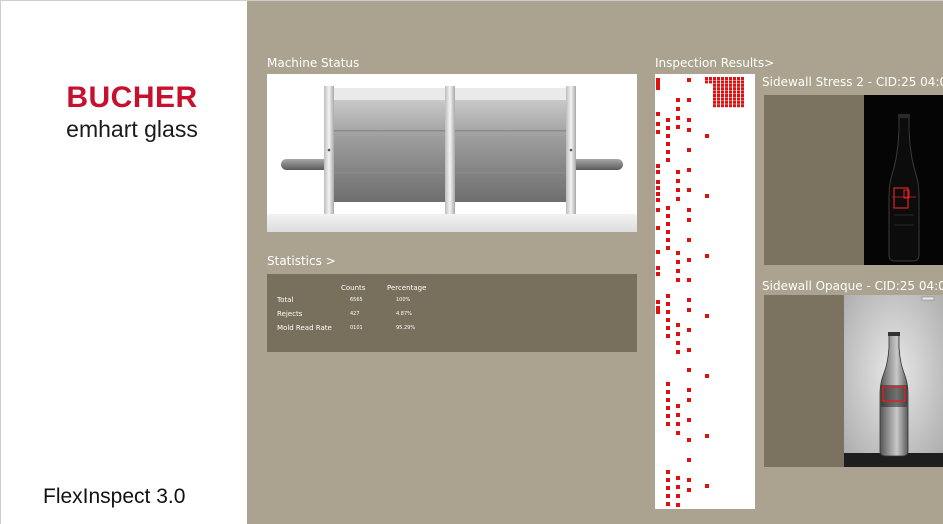  Describe the element at coordinates (852, 82) in the screenshot. I see `image-title-stress: Sidewall Stress 2 - CID:25 04:04:` at that location.